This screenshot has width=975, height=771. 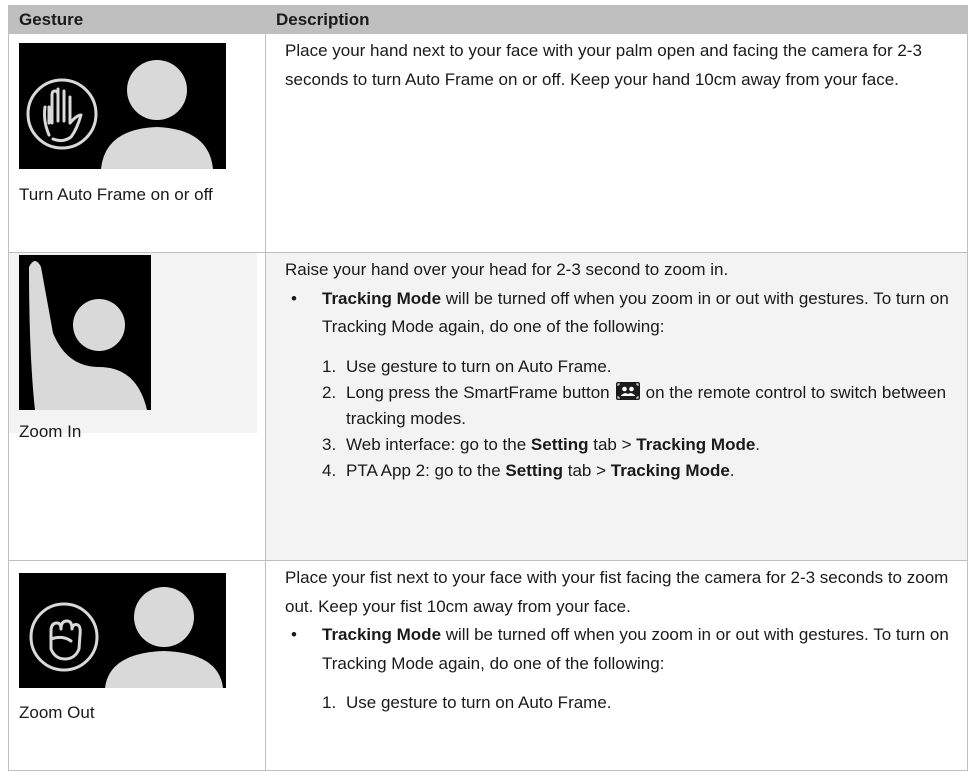 What do you see at coordinates (478, 392) in the screenshot?
I see `step-text: Long press the SmartFrame button` at bounding box center [478, 392].